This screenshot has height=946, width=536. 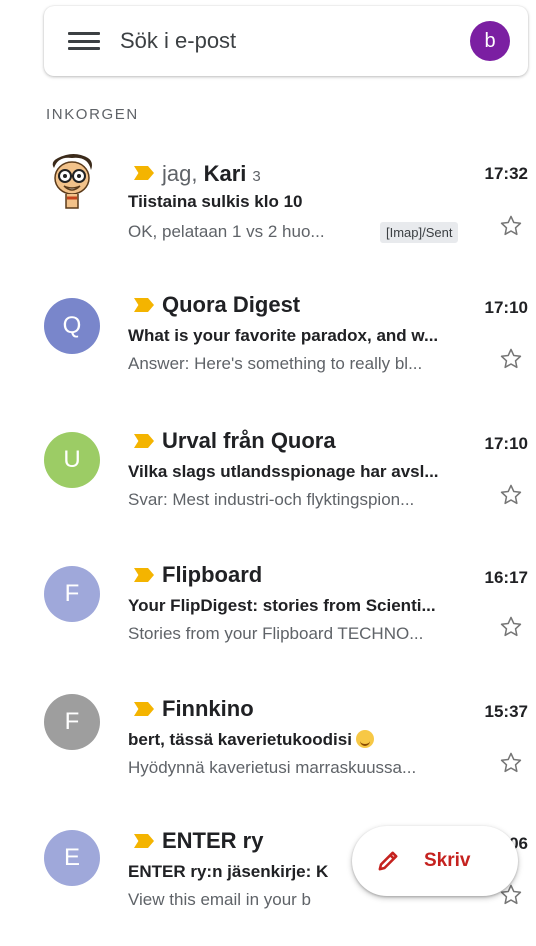 I want to click on cartoon-avatar-icon, so click(x=72, y=182).